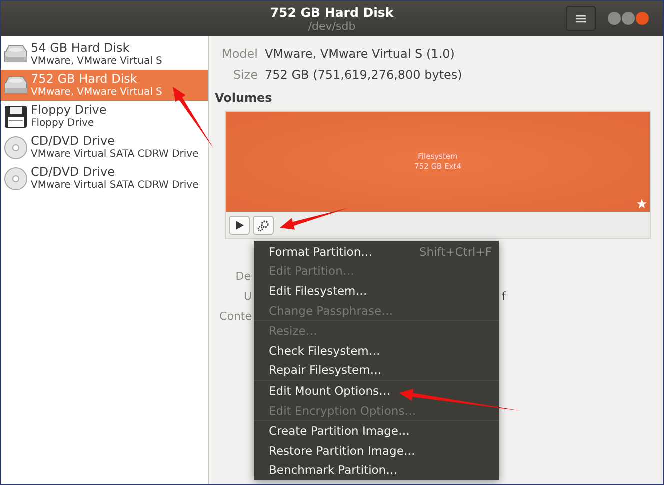 The height and width of the screenshot is (485, 664). I want to click on gears-icon, so click(263, 226).